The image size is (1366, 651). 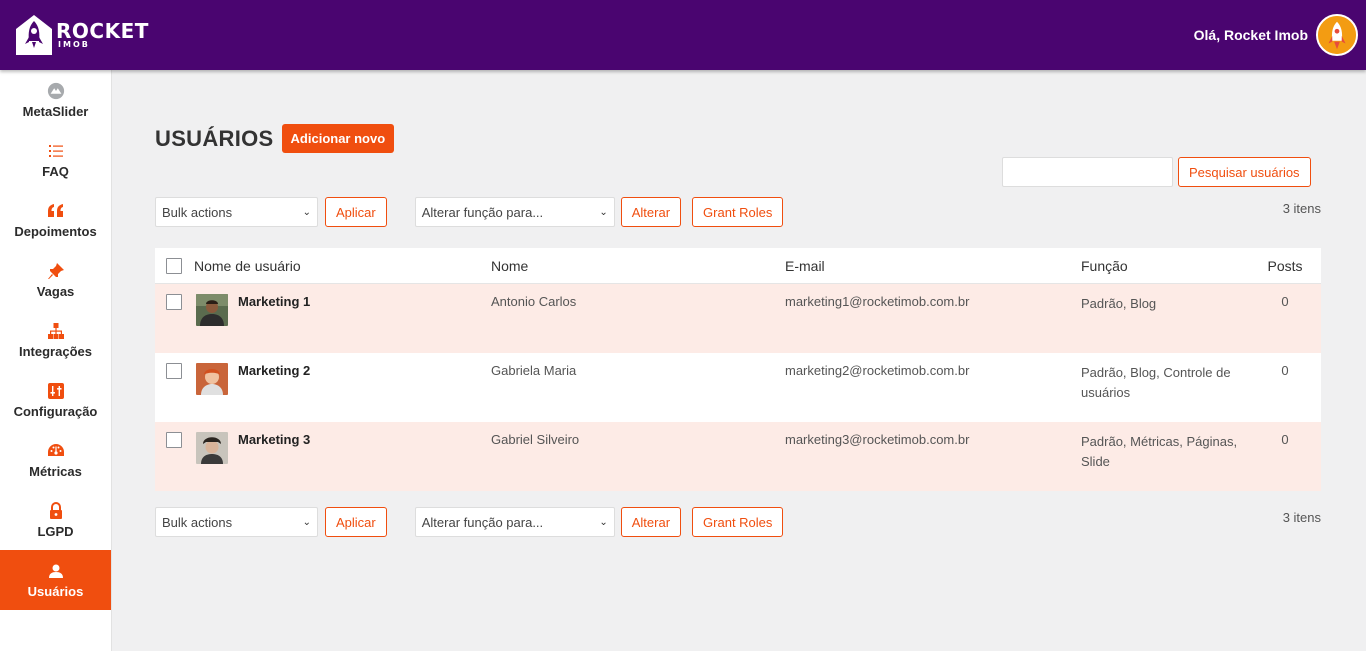 I want to click on metaslider-icon, so click(x=56, y=91).